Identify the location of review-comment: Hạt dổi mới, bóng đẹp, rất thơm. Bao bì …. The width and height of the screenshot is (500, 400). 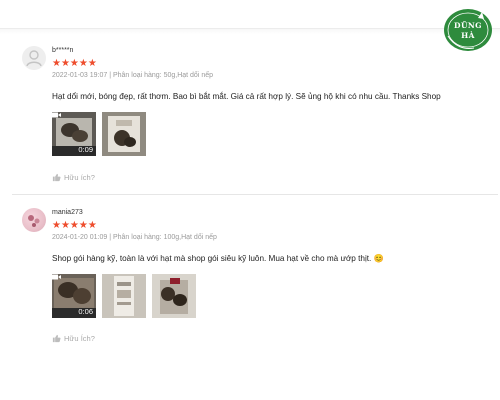
(246, 96).